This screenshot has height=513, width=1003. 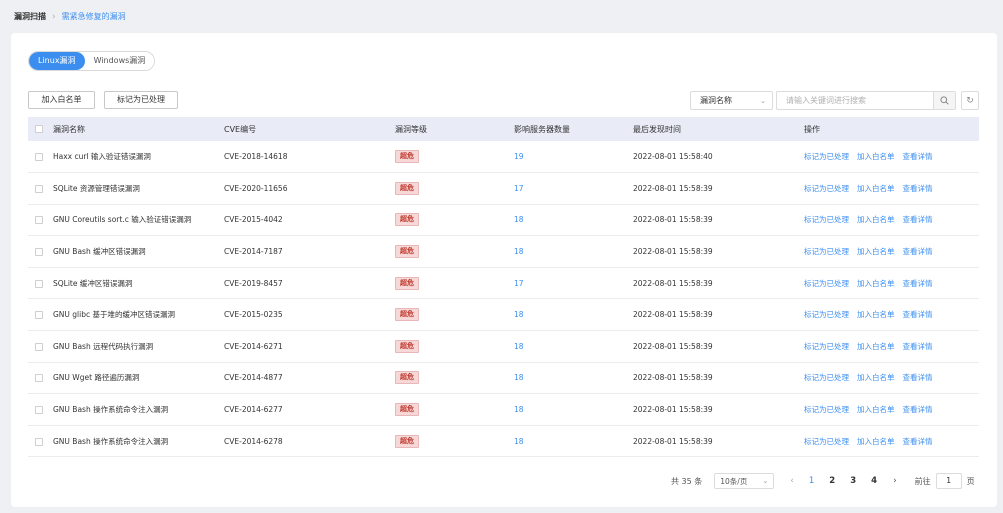 I want to click on search-input, so click(x=855, y=100).